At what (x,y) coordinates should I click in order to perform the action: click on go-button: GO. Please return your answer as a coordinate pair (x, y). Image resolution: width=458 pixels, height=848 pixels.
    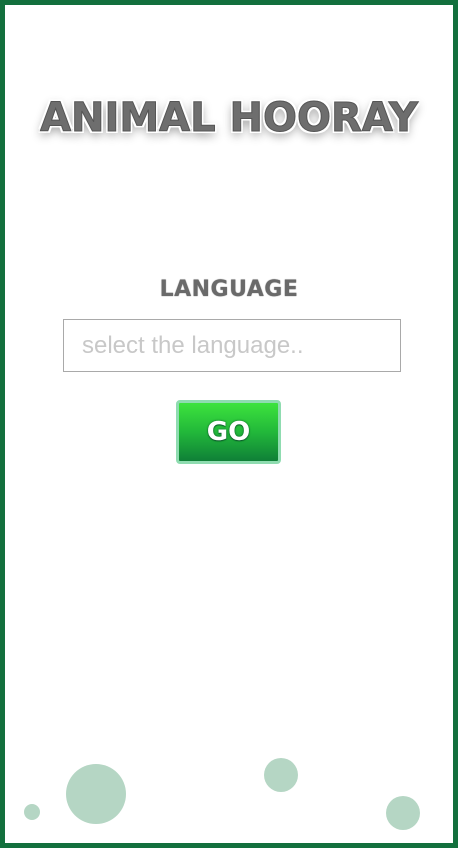
    Looking at the image, I should click on (228, 432).